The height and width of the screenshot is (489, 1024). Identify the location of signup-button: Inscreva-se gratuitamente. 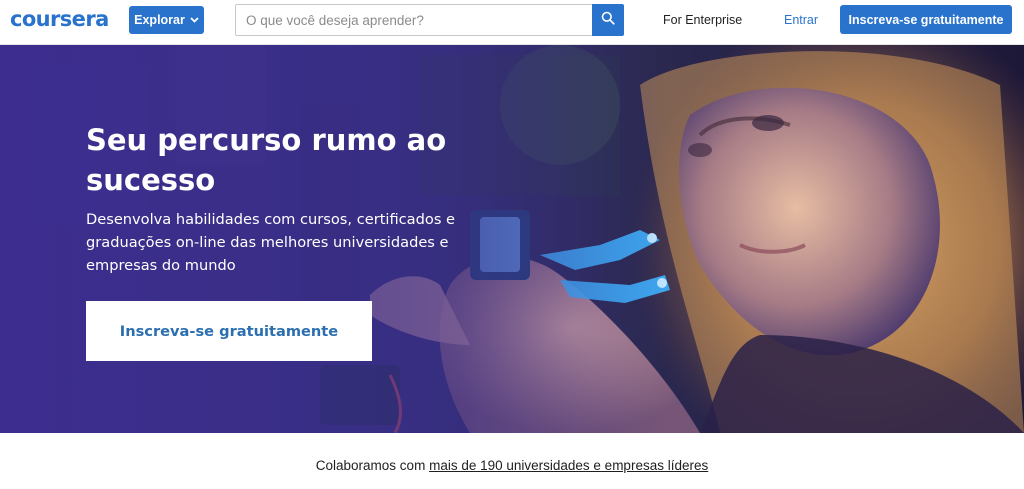
(926, 19).